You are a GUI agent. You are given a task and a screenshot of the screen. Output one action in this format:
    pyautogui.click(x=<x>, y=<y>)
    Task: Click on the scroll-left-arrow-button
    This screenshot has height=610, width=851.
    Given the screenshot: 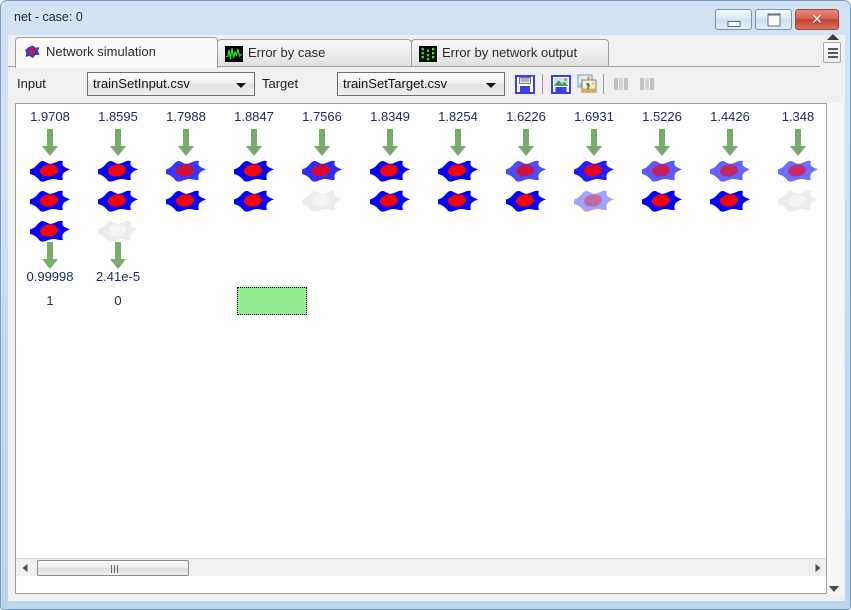 What is the action you would take?
    pyautogui.click(x=24, y=567)
    